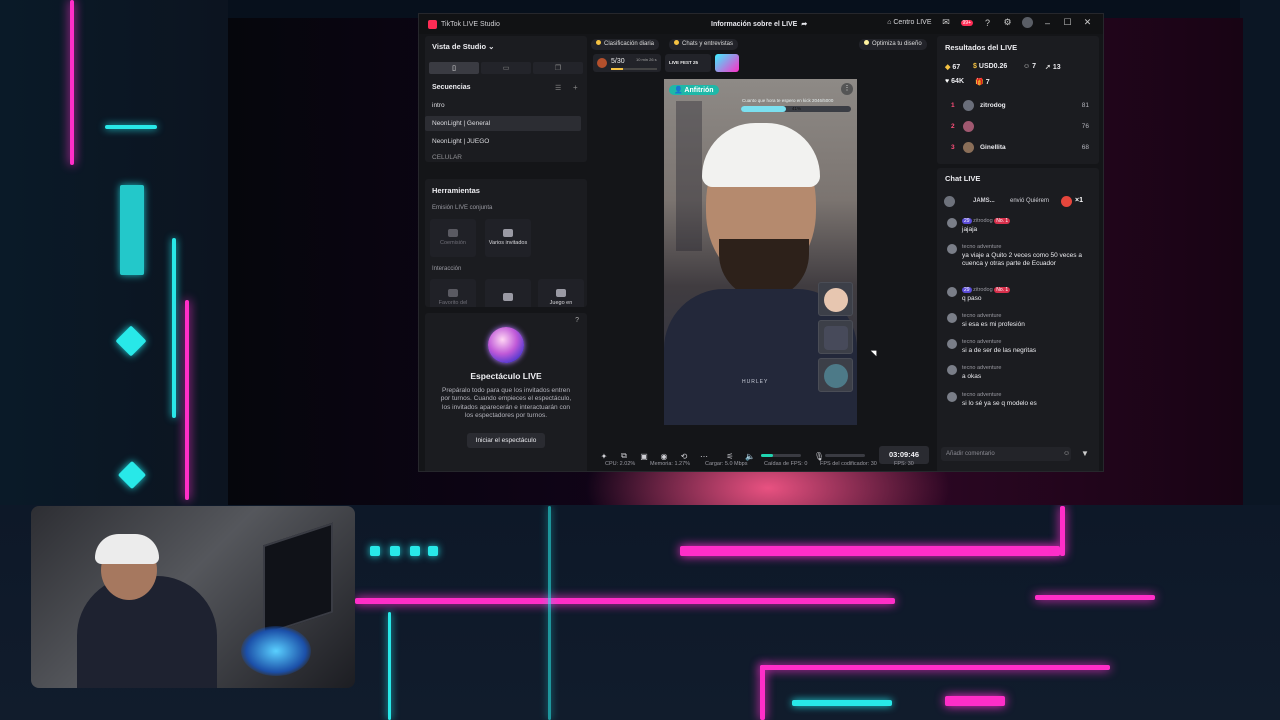 The image size is (1280, 720). I want to click on live-info-label: Información sobre el LIVE, so click(754, 24).